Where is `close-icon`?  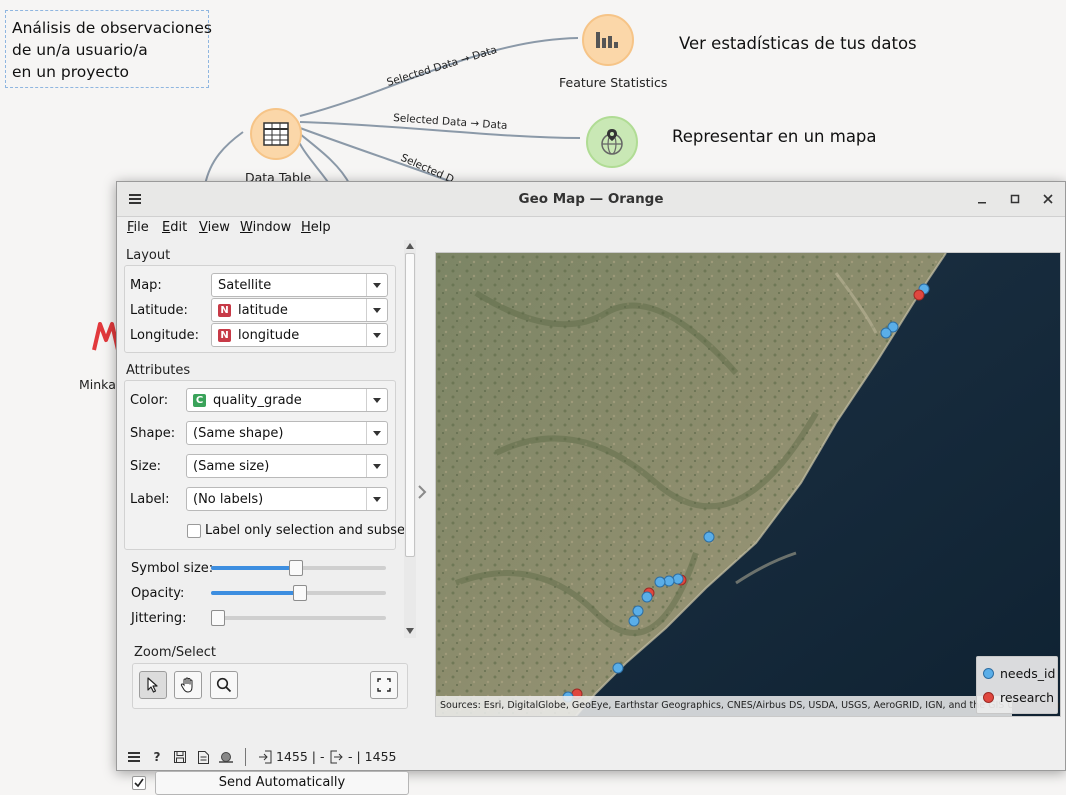
close-icon is located at coordinates (1048, 199).